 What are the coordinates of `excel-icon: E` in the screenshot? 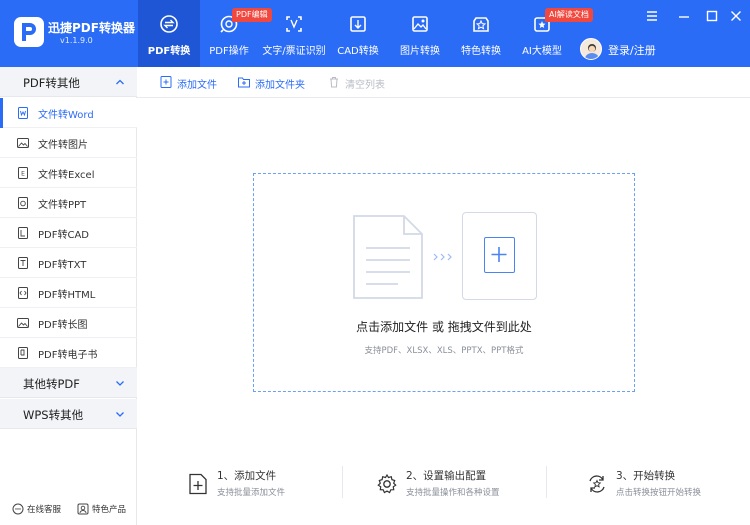 It's located at (23, 173).